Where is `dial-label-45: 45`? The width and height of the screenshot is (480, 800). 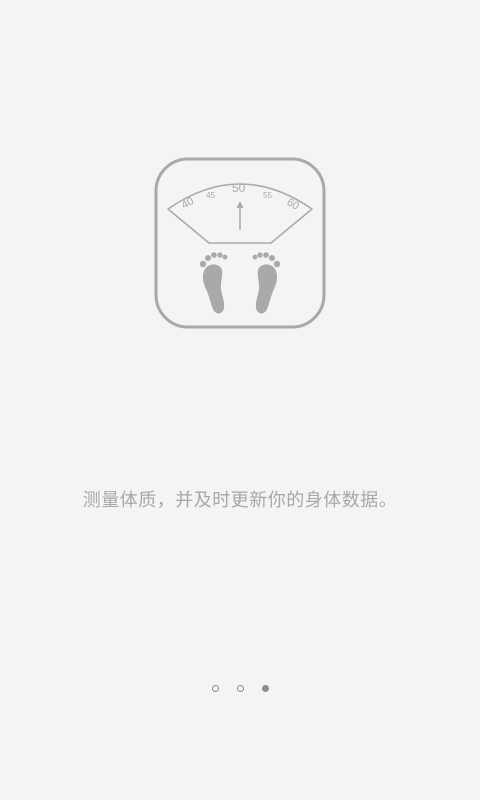
dial-label-45: 45 is located at coordinates (210, 195).